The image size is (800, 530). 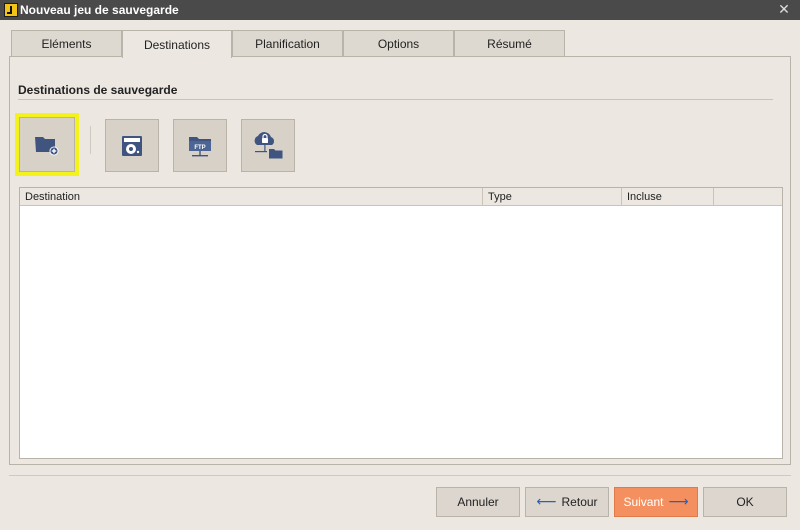 I want to click on close-icon: ✕, so click(x=784, y=10).